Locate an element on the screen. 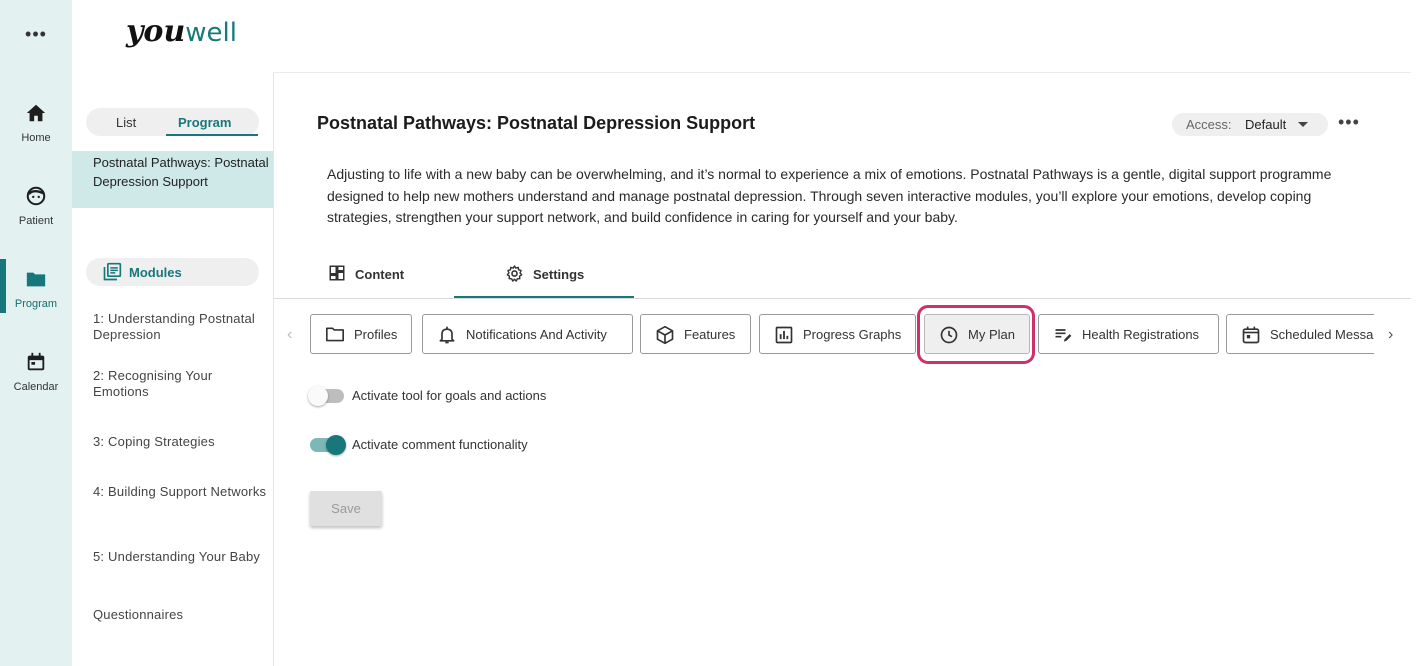 Image resolution: width=1421 pixels, height=666 pixels. patient-face-icon is located at coordinates (36, 197).